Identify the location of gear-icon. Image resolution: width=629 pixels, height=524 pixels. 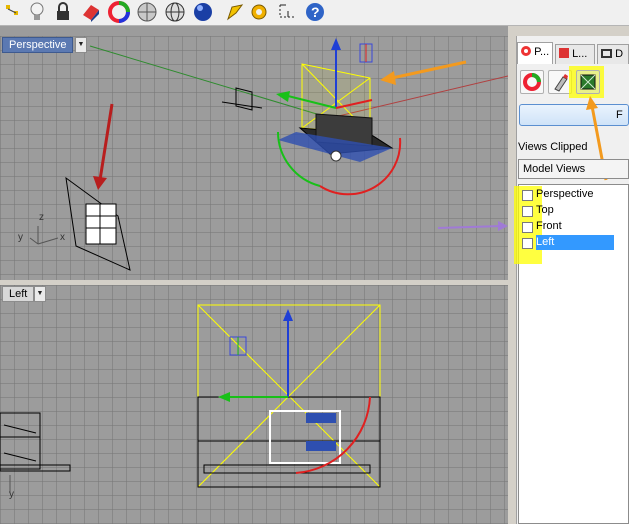
(259, 12).